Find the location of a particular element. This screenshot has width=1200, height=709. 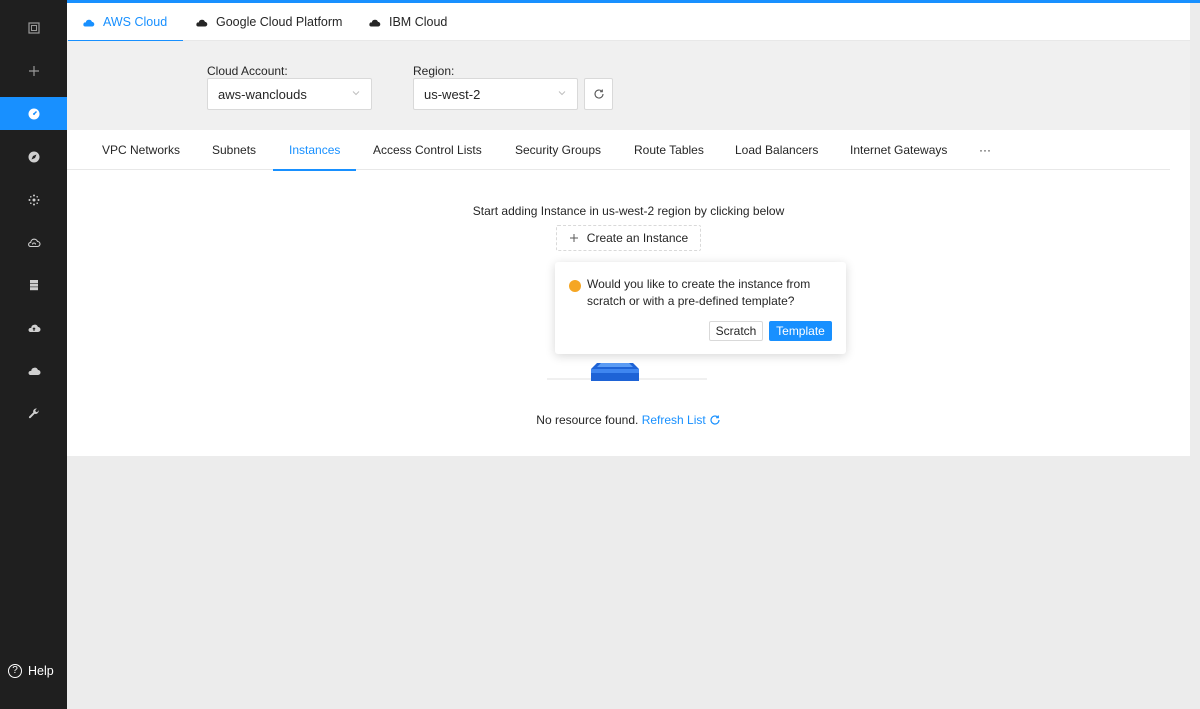

help-link: ? Help is located at coordinates (31, 671).